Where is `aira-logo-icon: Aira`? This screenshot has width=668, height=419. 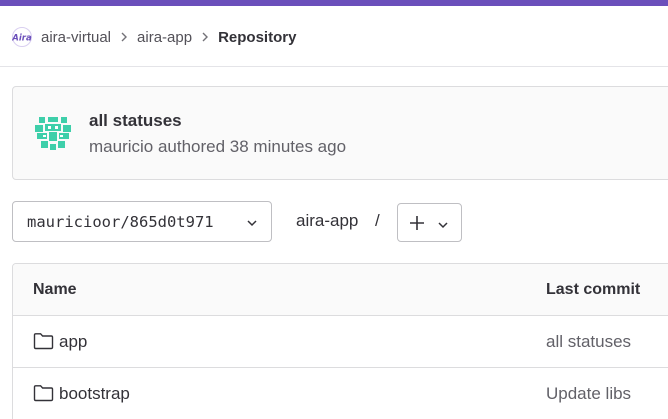
aira-logo-icon: Aira is located at coordinates (22, 37).